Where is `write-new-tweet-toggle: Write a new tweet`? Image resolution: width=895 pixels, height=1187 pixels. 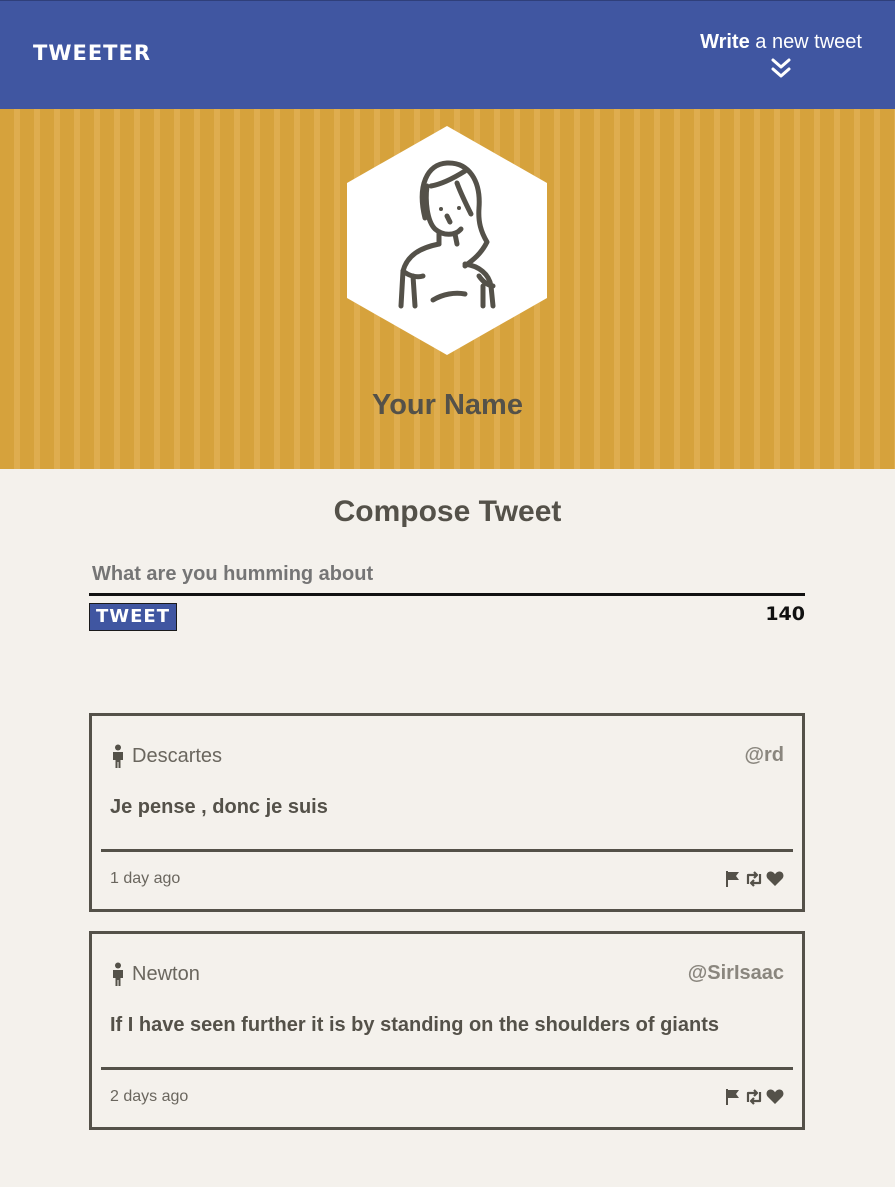
write-new-tweet-toggle: Write a new tweet is located at coordinates (781, 55).